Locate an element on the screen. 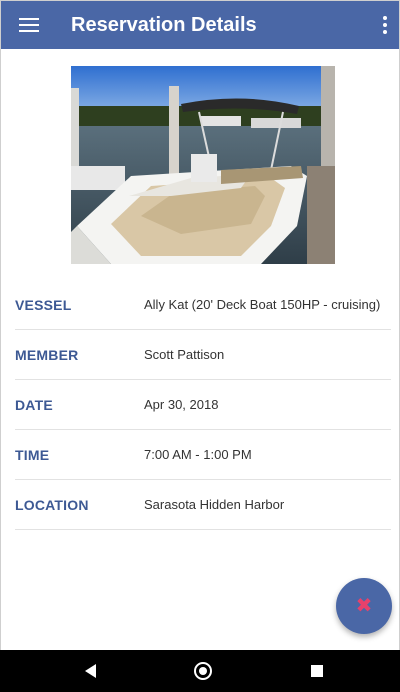 Image resolution: width=400 pixels, height=692 pixels. member-label: MEMBER is located at coordinates (47, 354).